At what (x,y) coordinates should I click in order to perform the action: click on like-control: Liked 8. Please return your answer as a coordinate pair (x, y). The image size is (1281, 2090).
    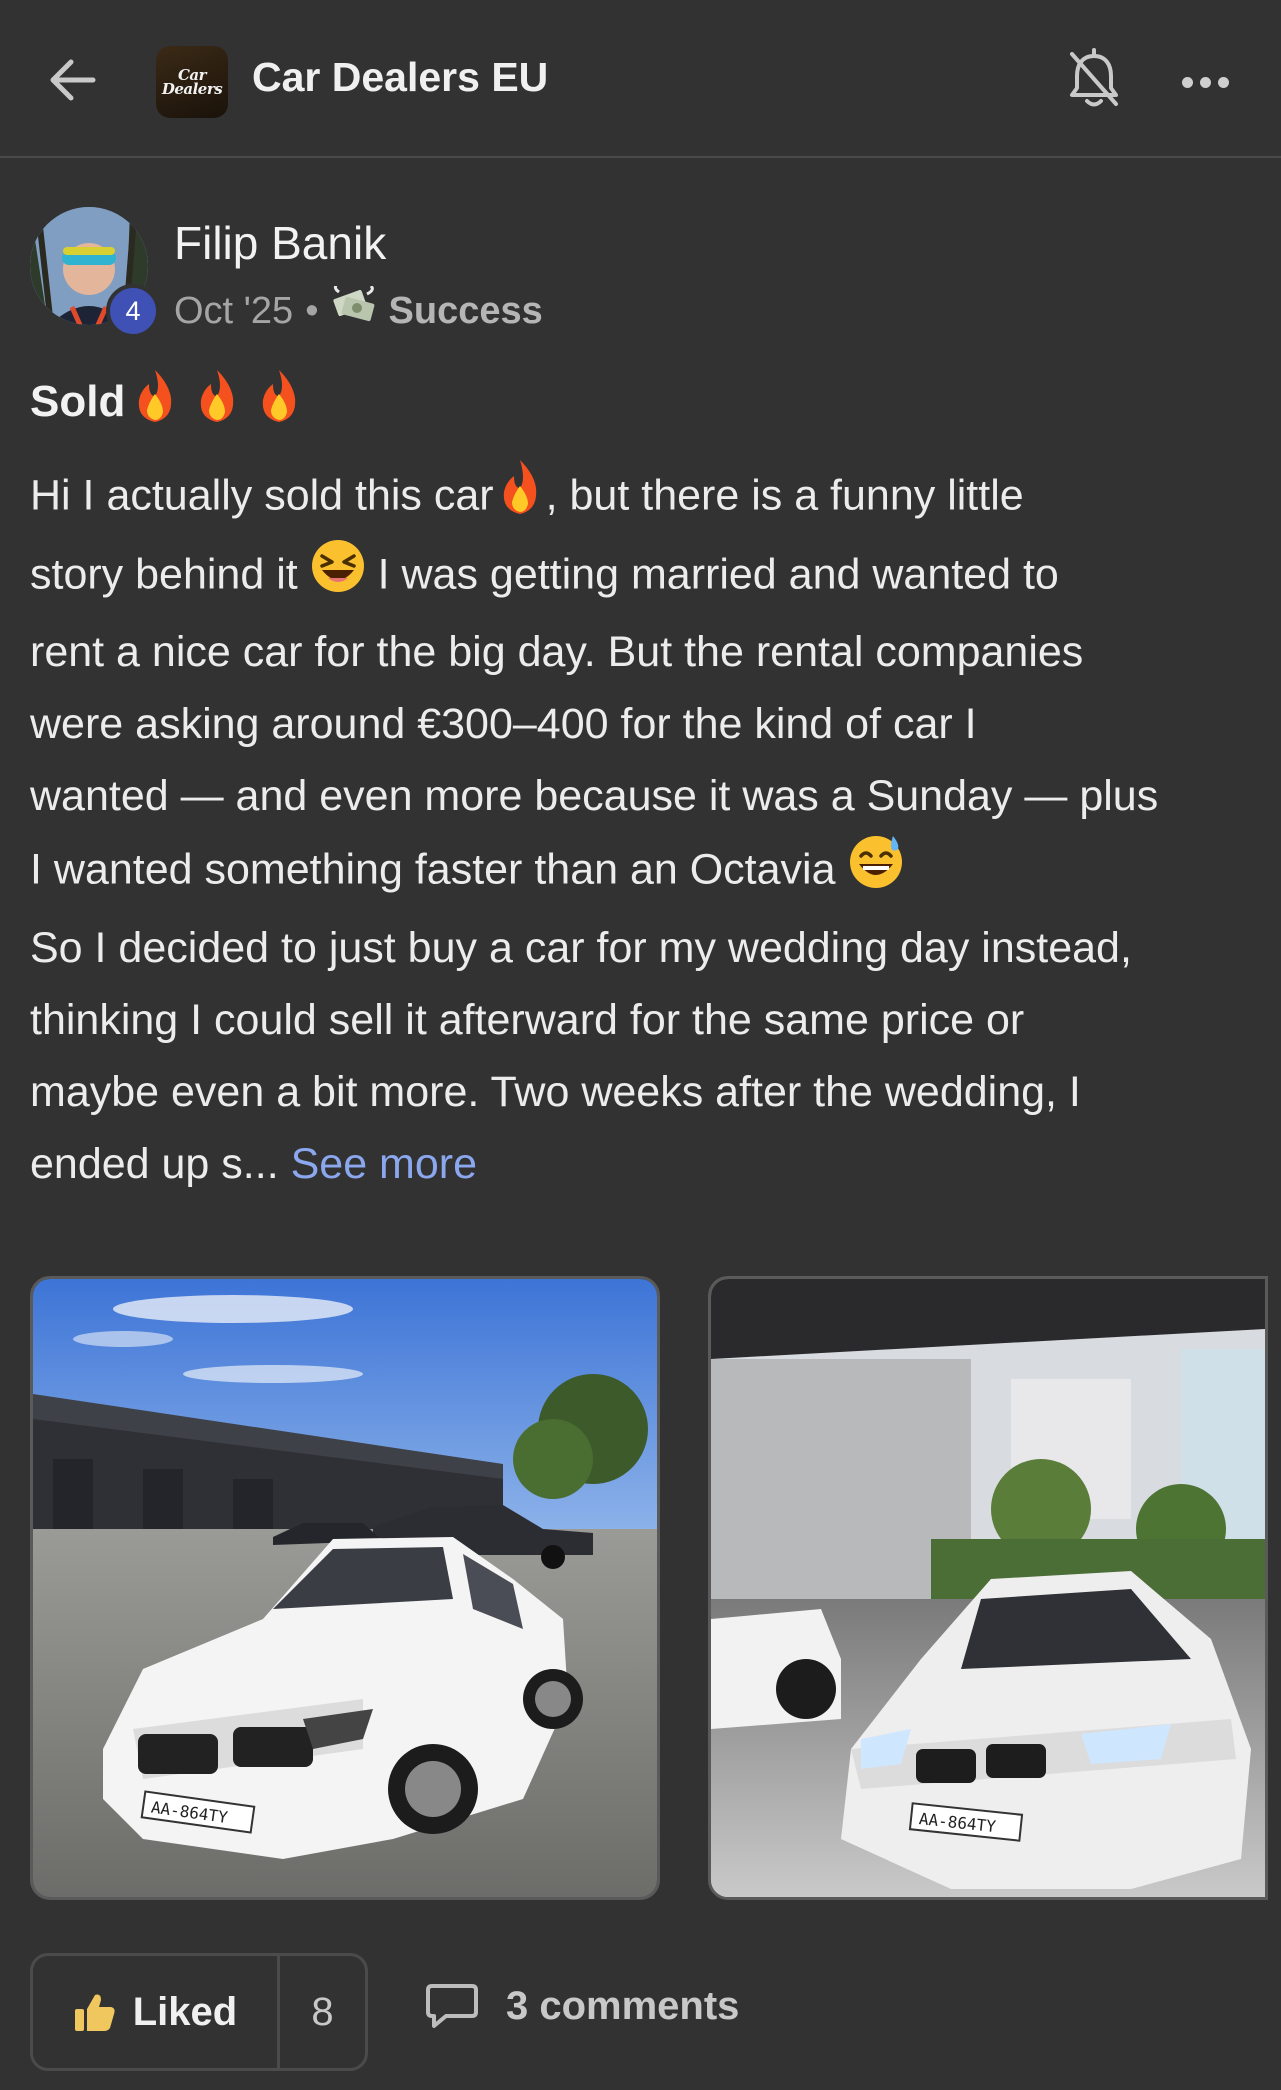
    Looking at the image, I should click on (199, 2012).